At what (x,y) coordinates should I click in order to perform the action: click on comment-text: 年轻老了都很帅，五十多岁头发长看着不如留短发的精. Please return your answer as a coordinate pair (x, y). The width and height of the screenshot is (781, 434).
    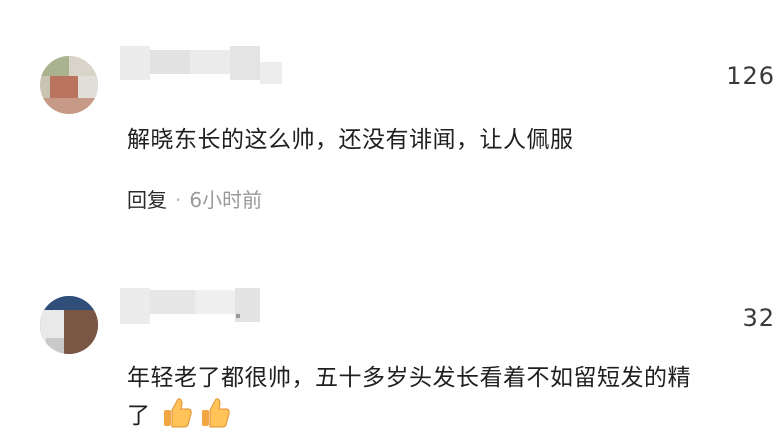
    Looking at the image, I should click on (409, 378).